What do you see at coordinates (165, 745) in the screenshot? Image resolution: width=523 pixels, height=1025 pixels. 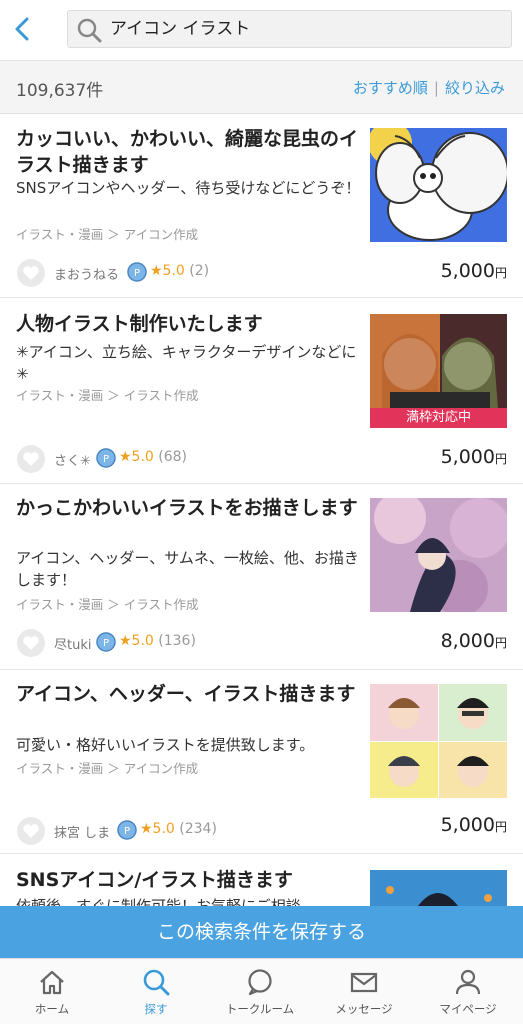 I see `listing-description: 可愛い・格好いいイラストを提供致します。` at bounding box center [165, 745].